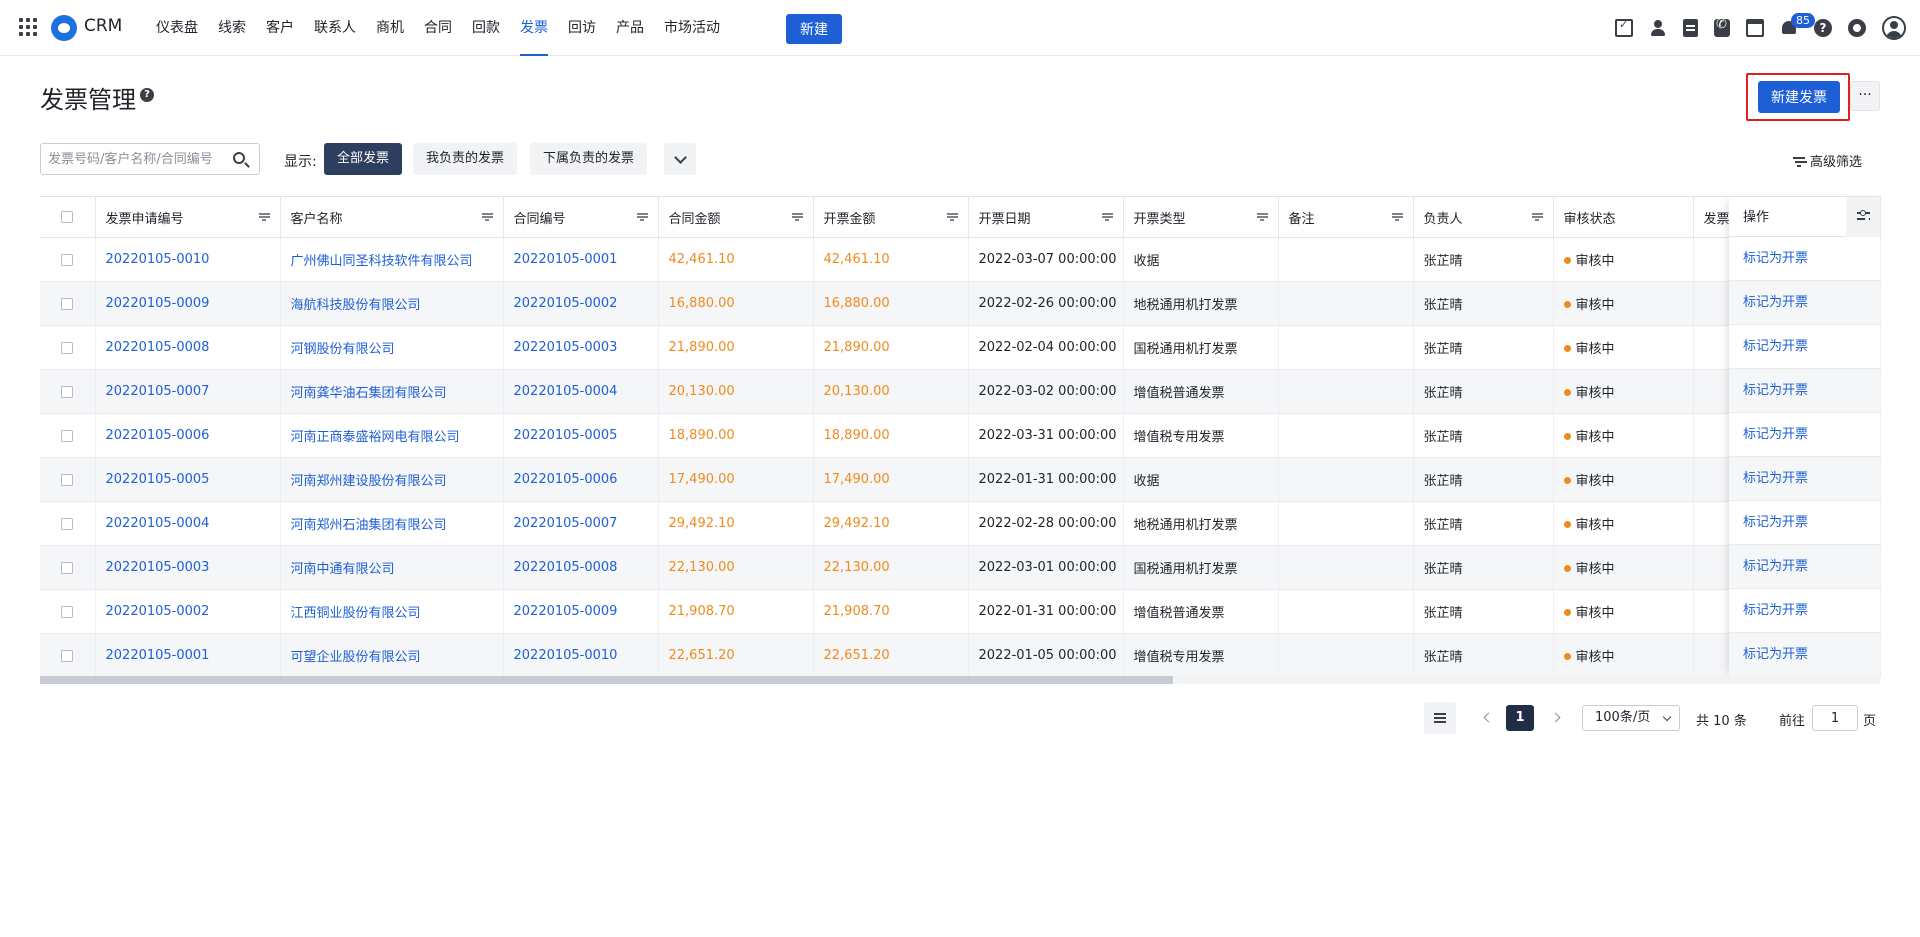 Image resolution: width=1920 pixels, height=937 pixels. I want to click on gear-icon, so click(1857, 28).